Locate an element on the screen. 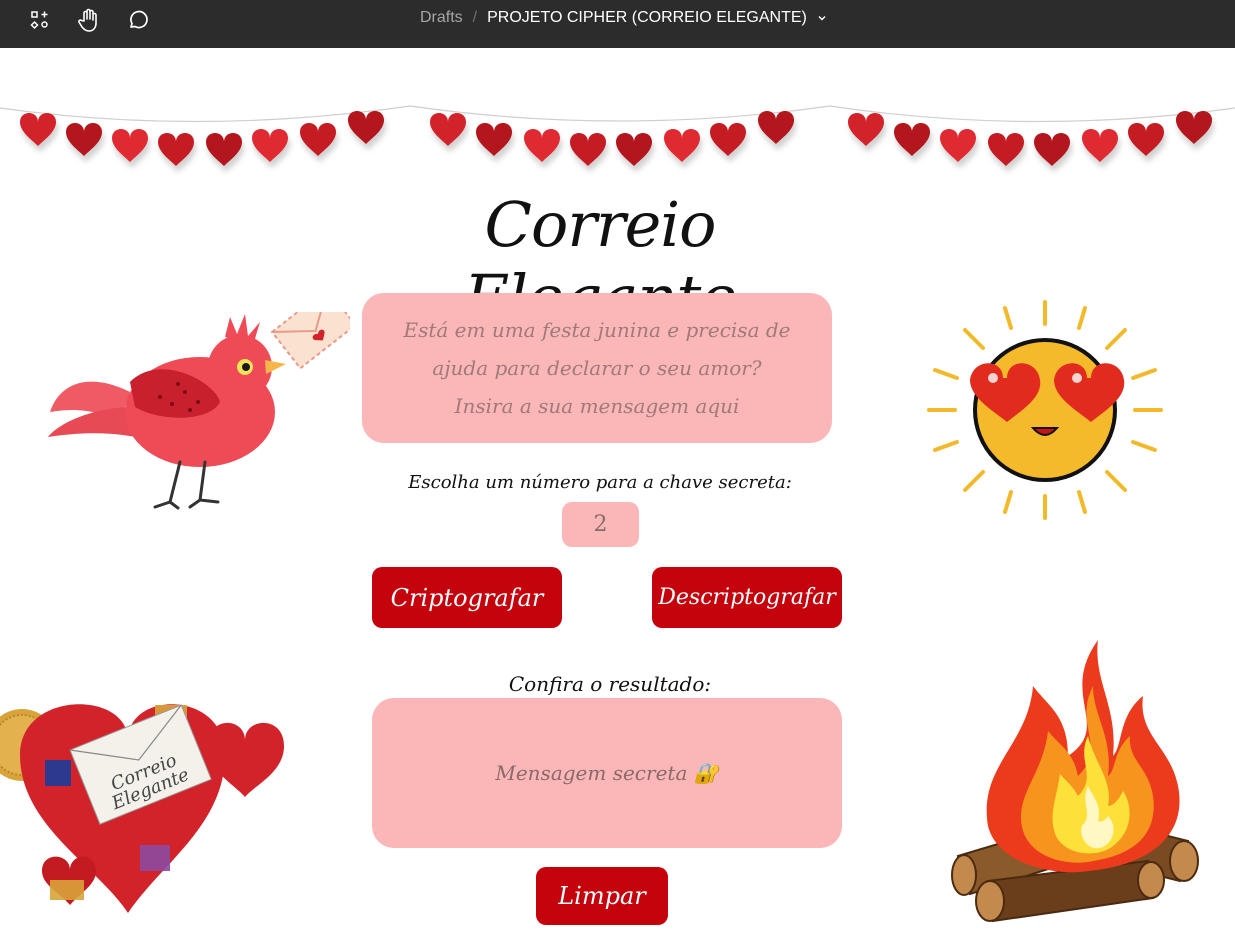 The width and height of the screenshot is (1235, 950). heart-garland is located at coordinates (617, 135).